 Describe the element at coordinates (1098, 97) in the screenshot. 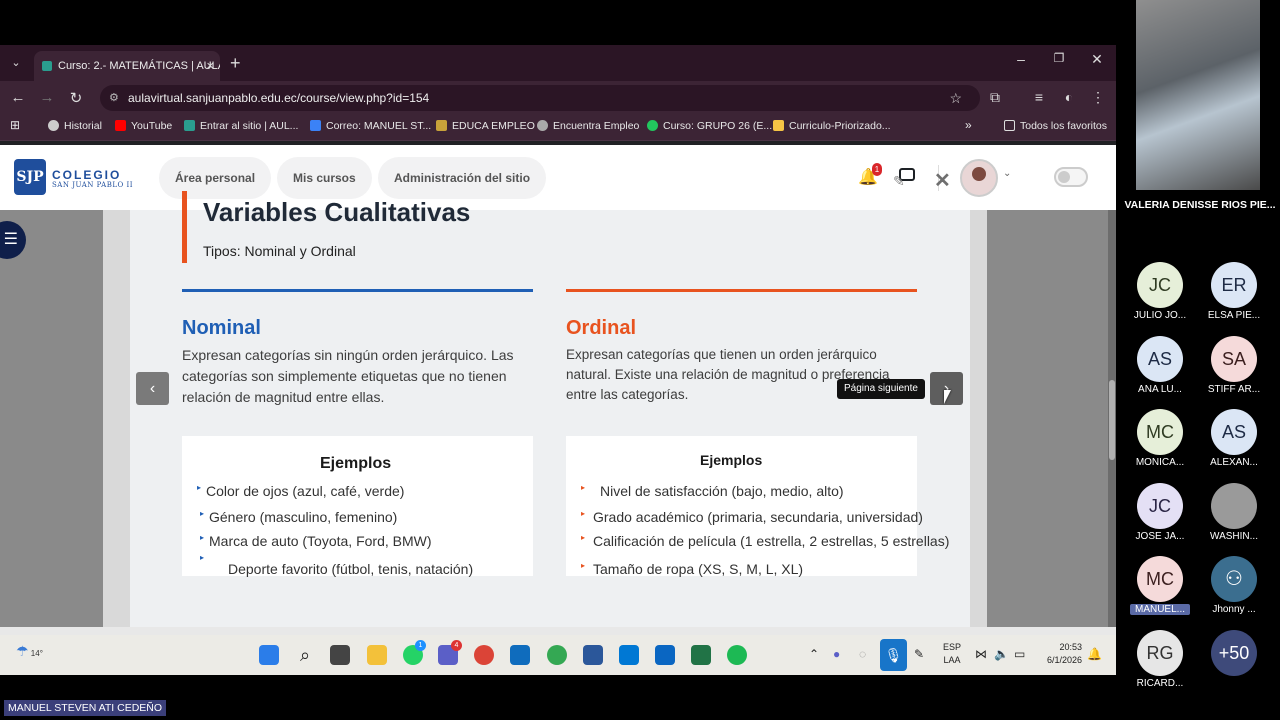

I see `browser-menu-icon: ⋮` at that location.